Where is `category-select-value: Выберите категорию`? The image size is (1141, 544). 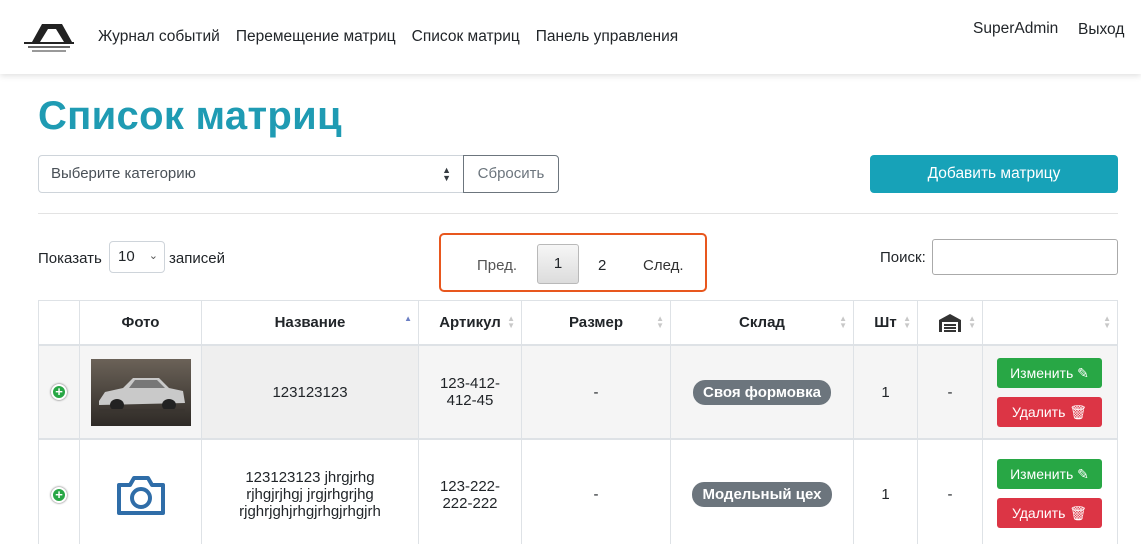
category-select-value: Выберите категорию is located at coordinates (123, 173).